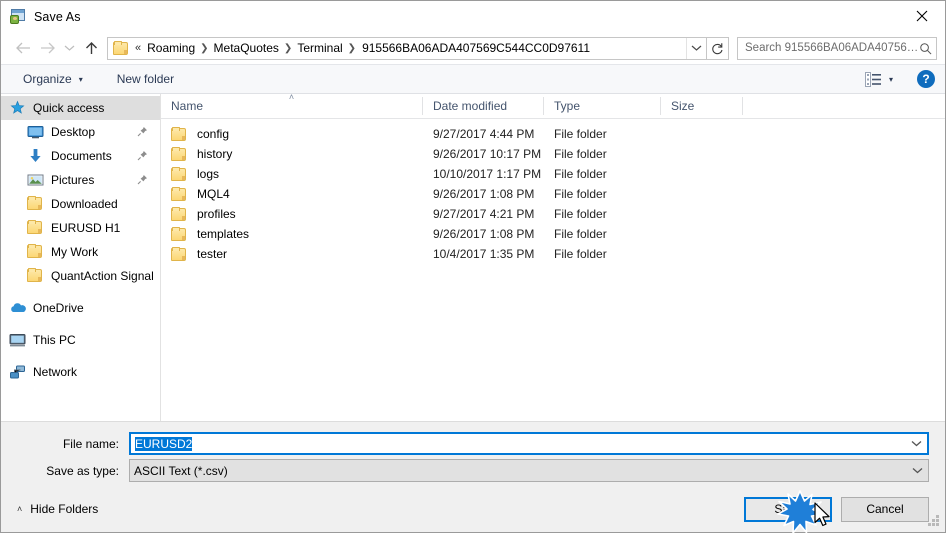  I want to click on save-as-type-dropdown-button, so click(917, 470).